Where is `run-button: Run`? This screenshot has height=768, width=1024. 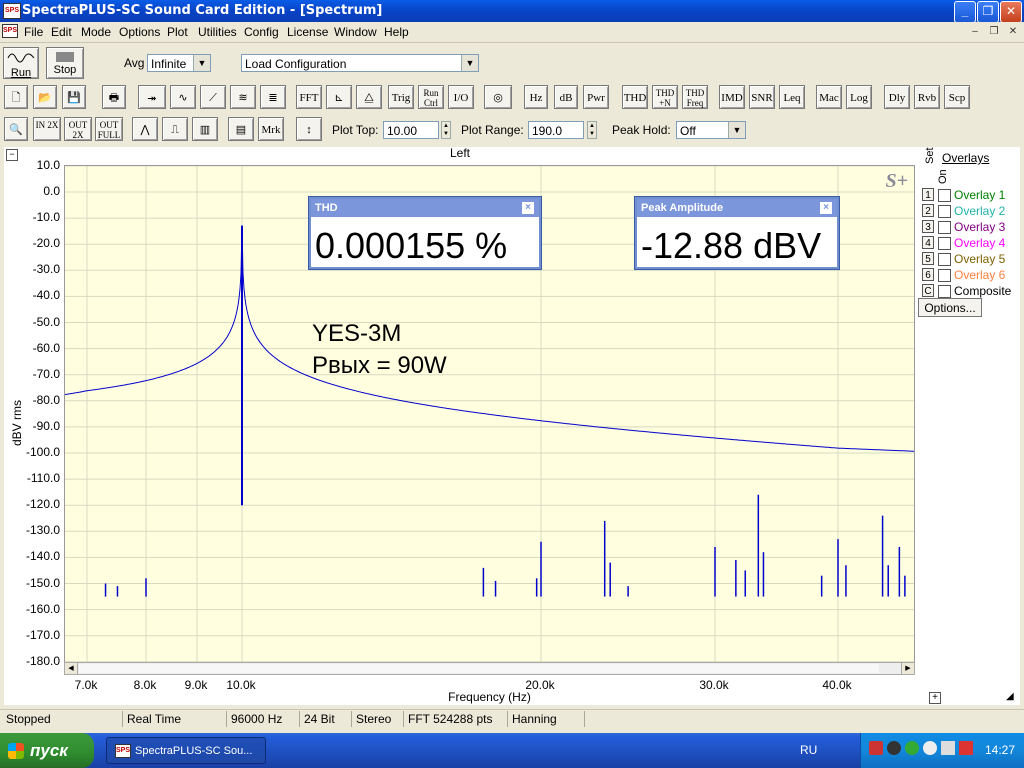 run-button: Run is located at coordinates (21, 63).